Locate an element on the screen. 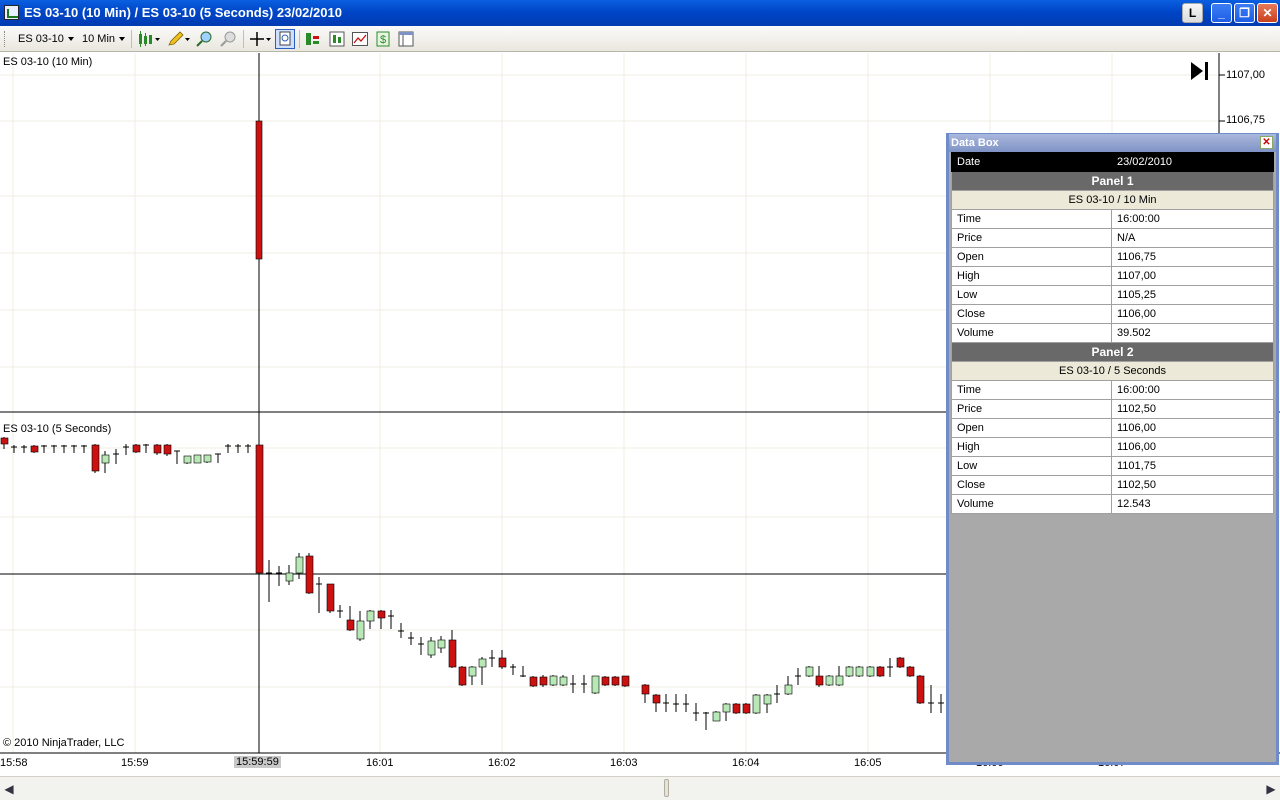 This screenshot has height=800, width=1280. price-axis-tick: 1106,75 is located at coordinates (1245, 120).